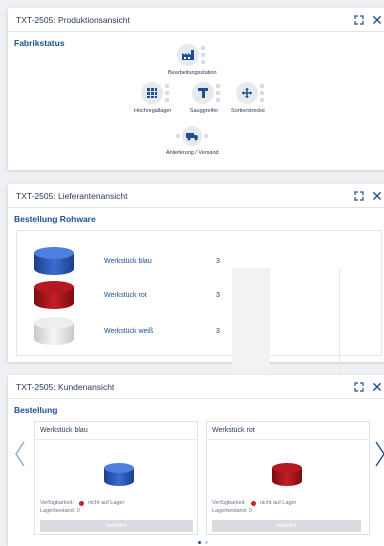  I want to click on sorting-icon, so click(247, 93).